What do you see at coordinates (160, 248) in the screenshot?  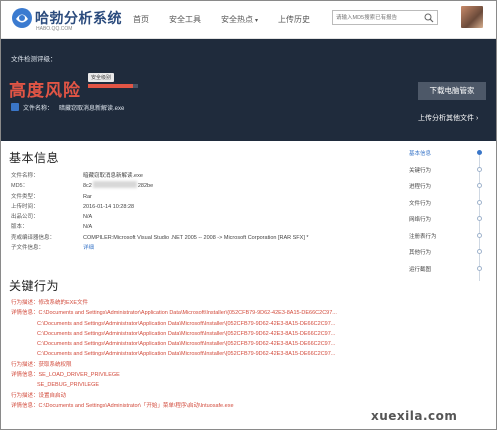 I see `info-row: 子文件信息： 详细` at bounding box center [160, 248].